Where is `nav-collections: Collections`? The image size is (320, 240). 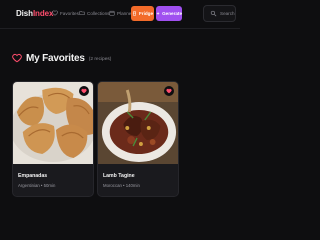 nav-collections: Collections is located at coordinates (94, 13).